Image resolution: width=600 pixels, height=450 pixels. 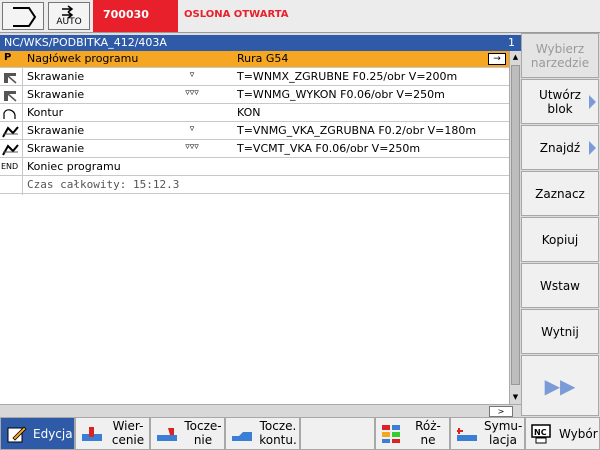 I want to click on scroll-right-icon: >, so click(x=501, y=411).